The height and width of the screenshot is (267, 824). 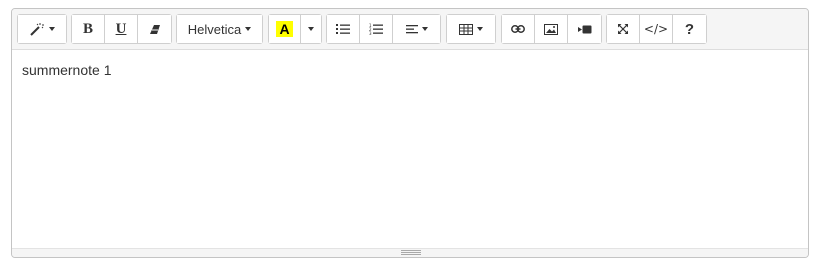 I want to click on style-group, so click(x=42, y=29).